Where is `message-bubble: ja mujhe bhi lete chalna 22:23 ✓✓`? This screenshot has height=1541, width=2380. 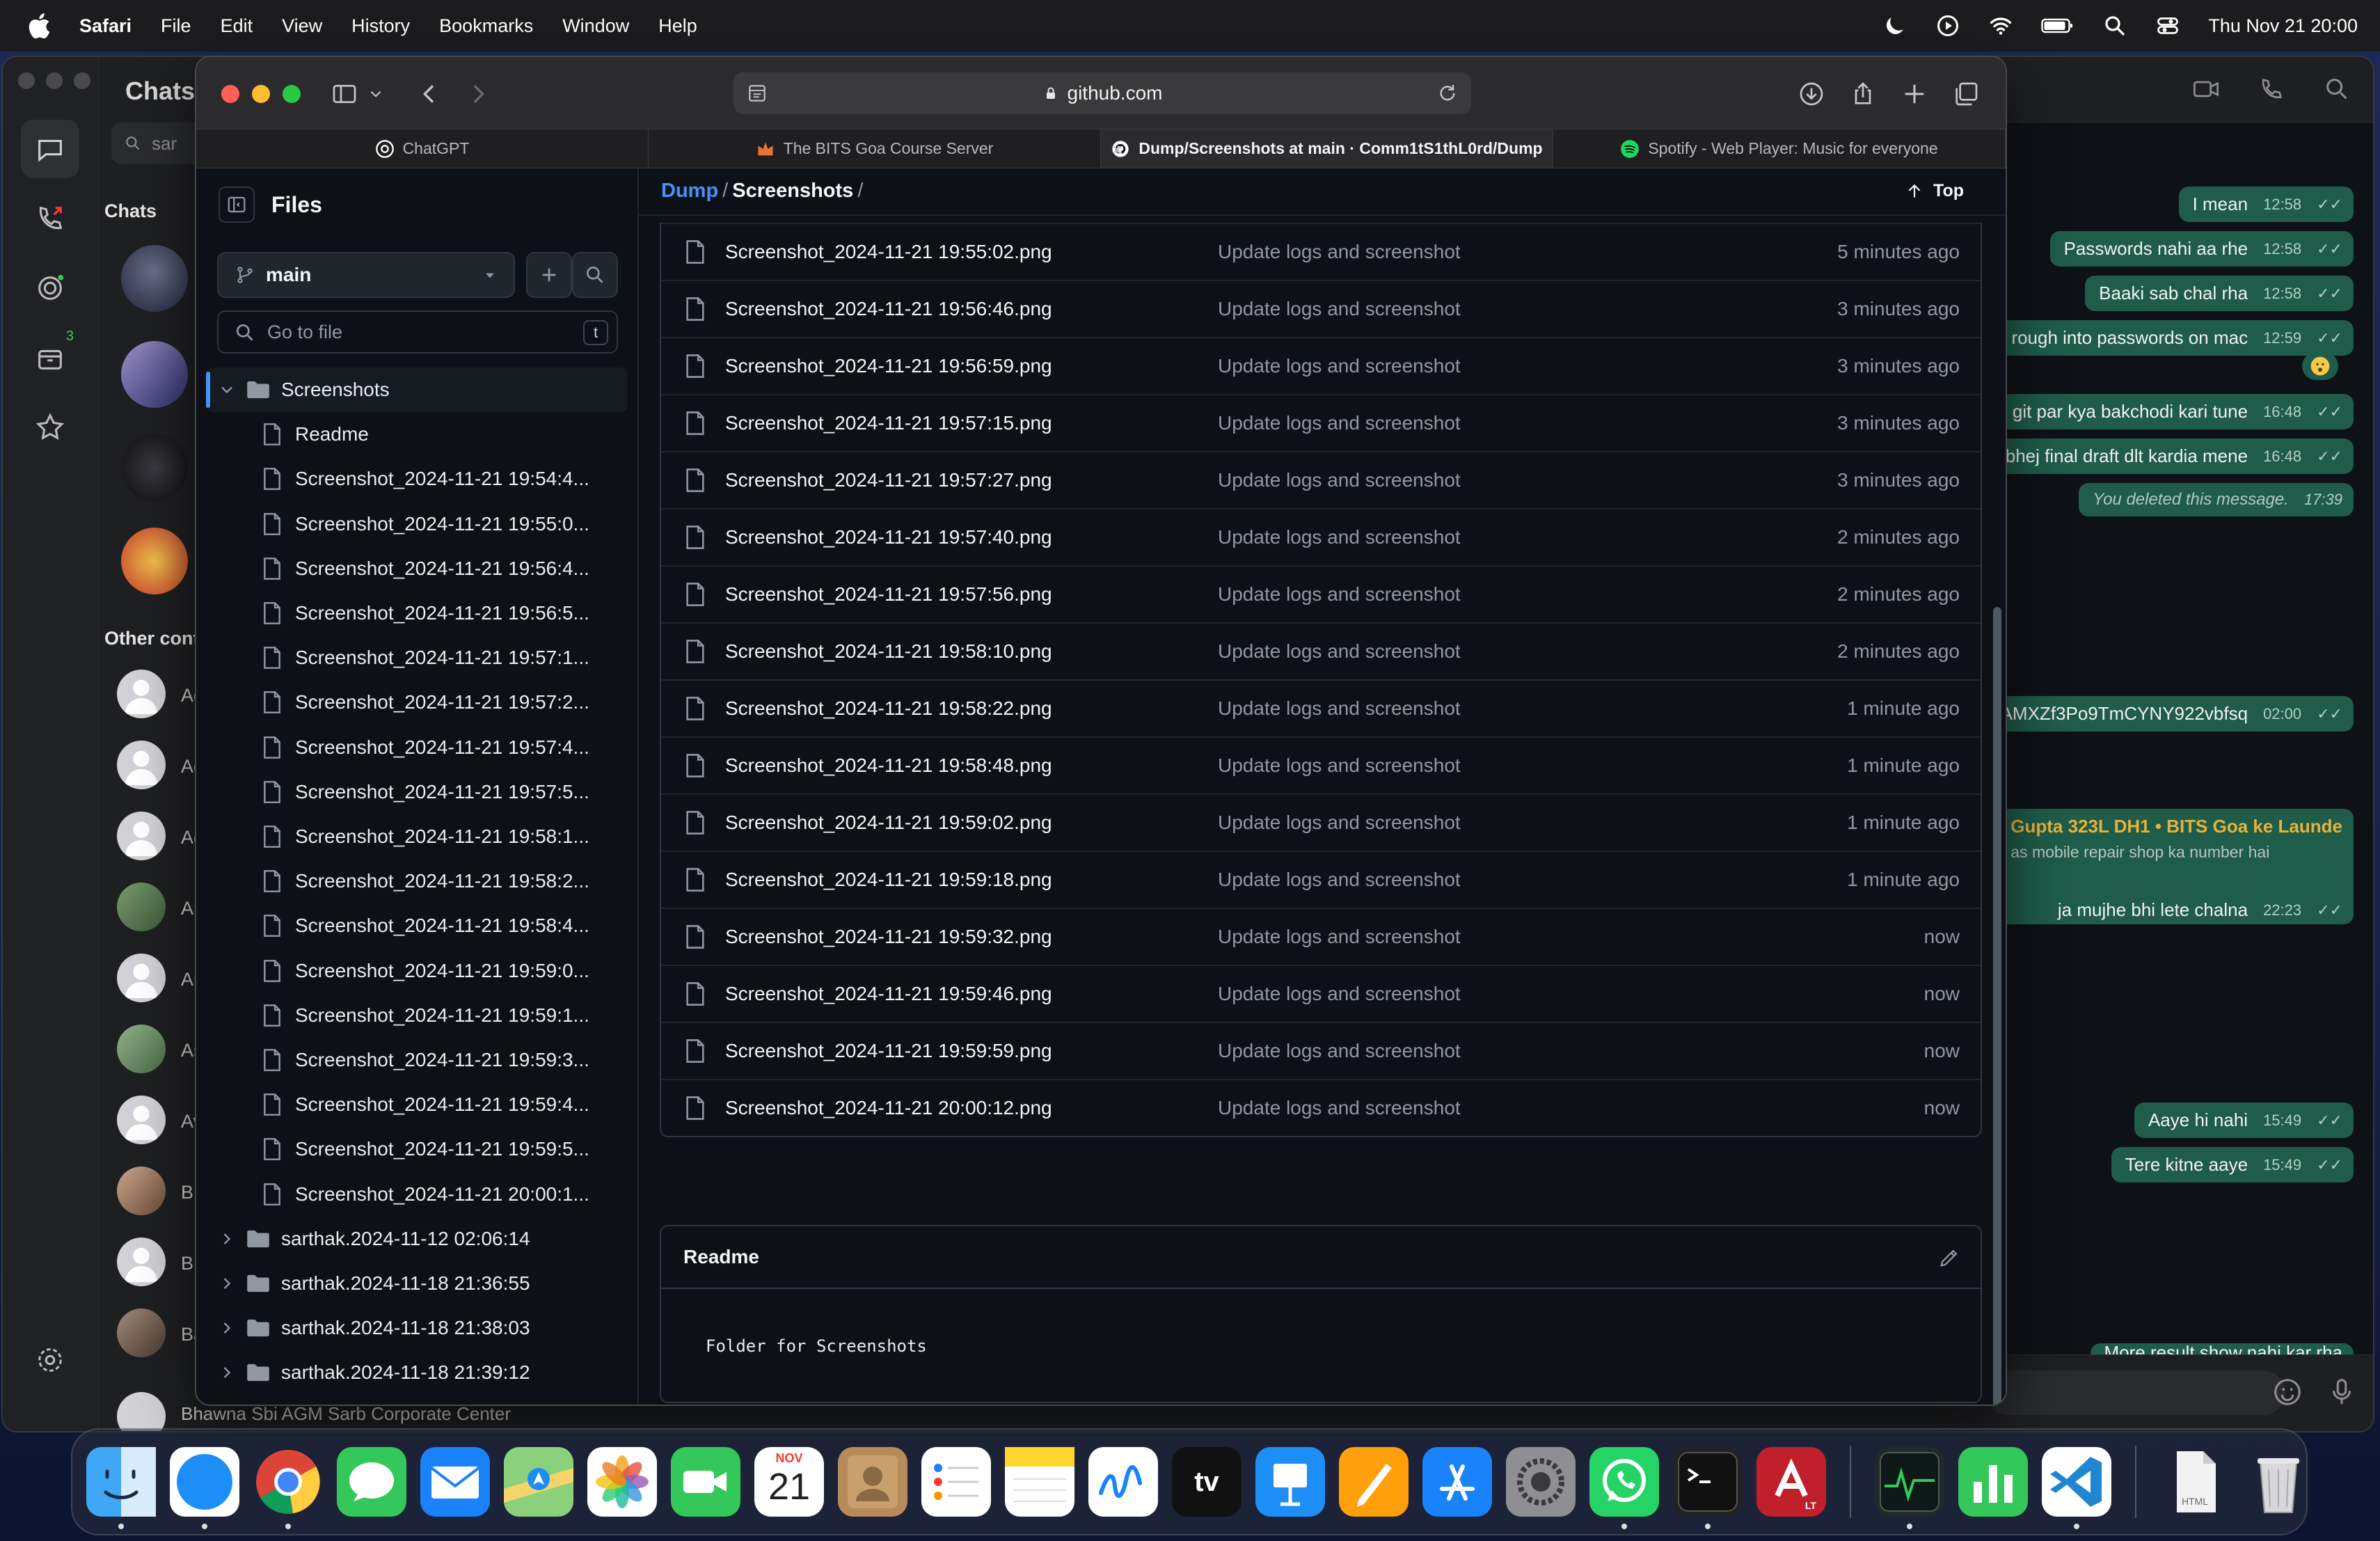 message-bubble: ja mujhe bhi lete chalna 22:23 ✓✓ is located at coordinates (2199, 910).